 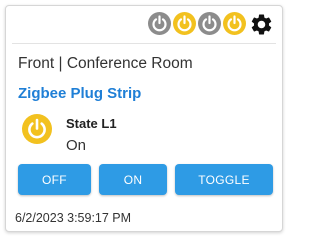 What do you see at coordinates (91, 123) in the screenshot?
I see `state-label: State L1` at bounding box center [91, 123].